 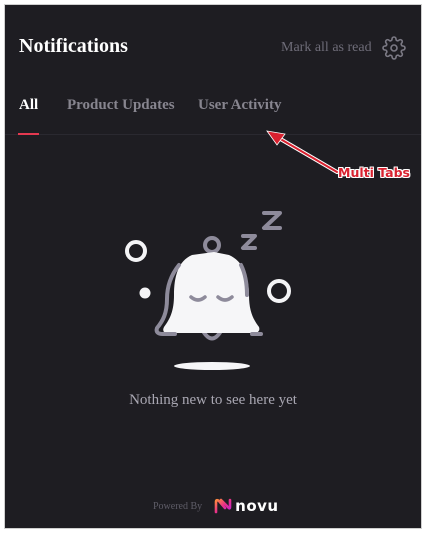 I want to click on sleeping-bell-icon, so click(x=208, y=290).